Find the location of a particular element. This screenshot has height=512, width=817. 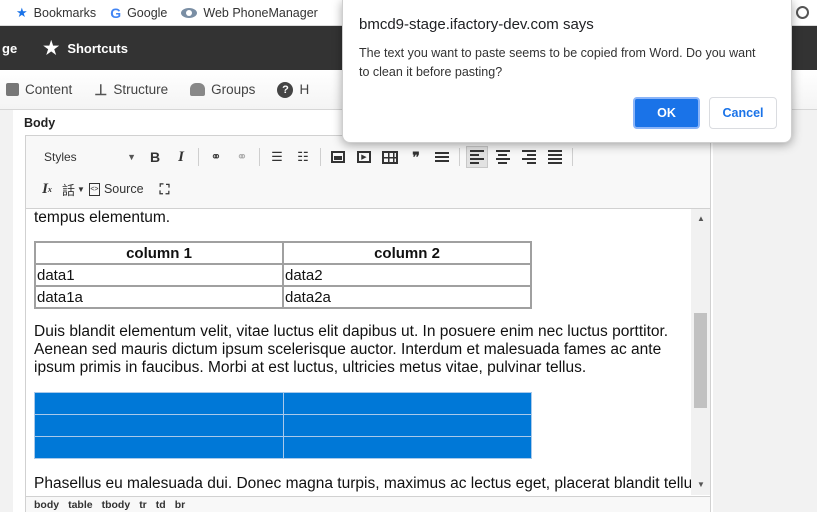

table-header-cell: column 2 is located at coordinates (407, 253).